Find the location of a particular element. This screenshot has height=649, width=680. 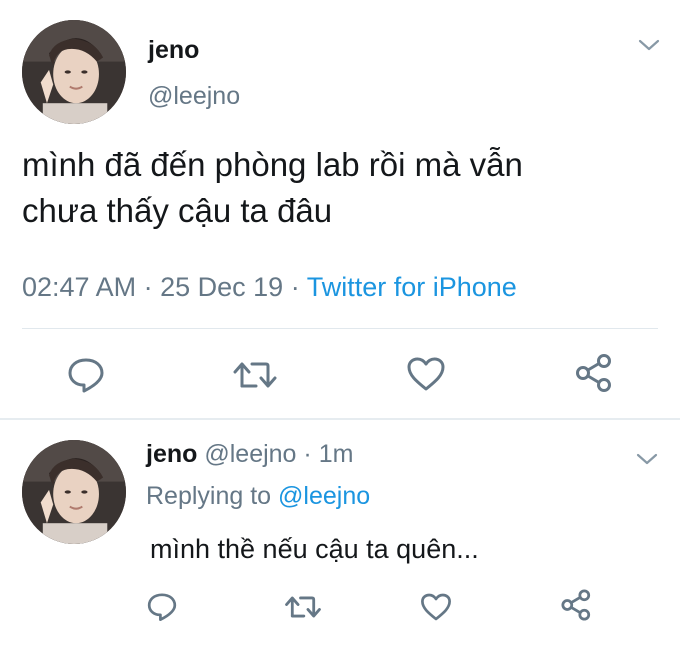

replying-to: Replying to @leejno is located at coordinates (258, 496).